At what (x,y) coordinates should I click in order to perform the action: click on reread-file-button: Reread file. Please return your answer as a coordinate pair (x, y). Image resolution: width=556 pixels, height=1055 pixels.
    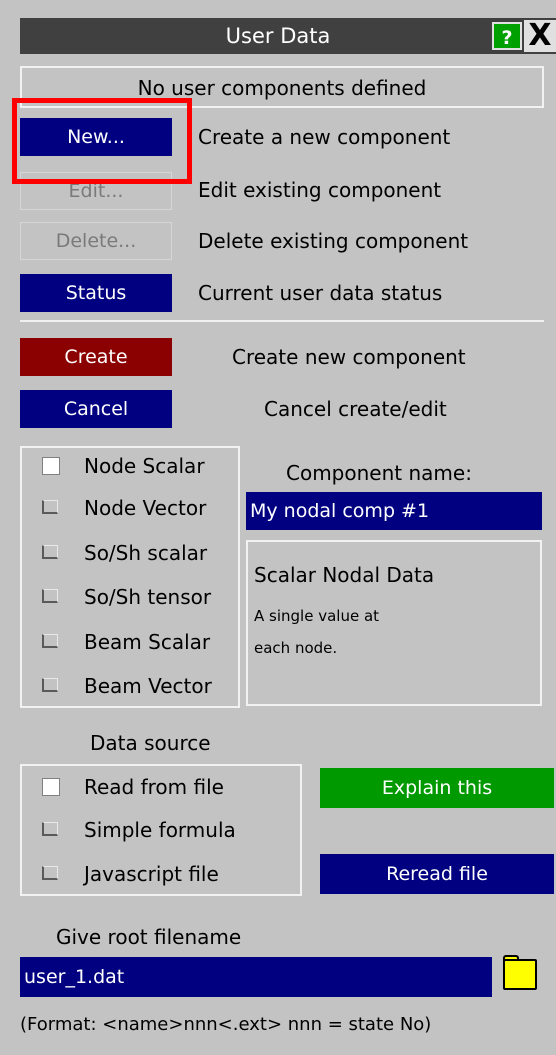
    Looking at the image, I should click on (437, 874).